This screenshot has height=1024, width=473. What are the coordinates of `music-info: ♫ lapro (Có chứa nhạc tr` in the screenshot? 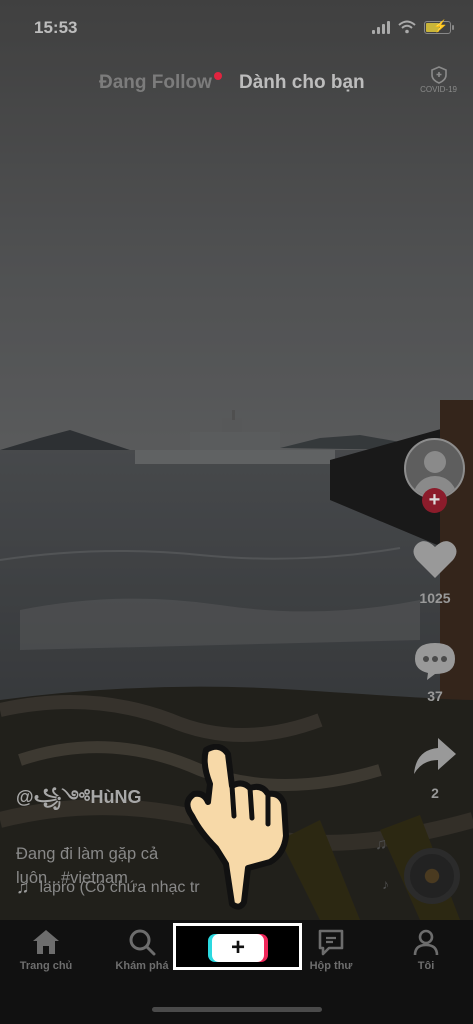 It's located at (108, 887).